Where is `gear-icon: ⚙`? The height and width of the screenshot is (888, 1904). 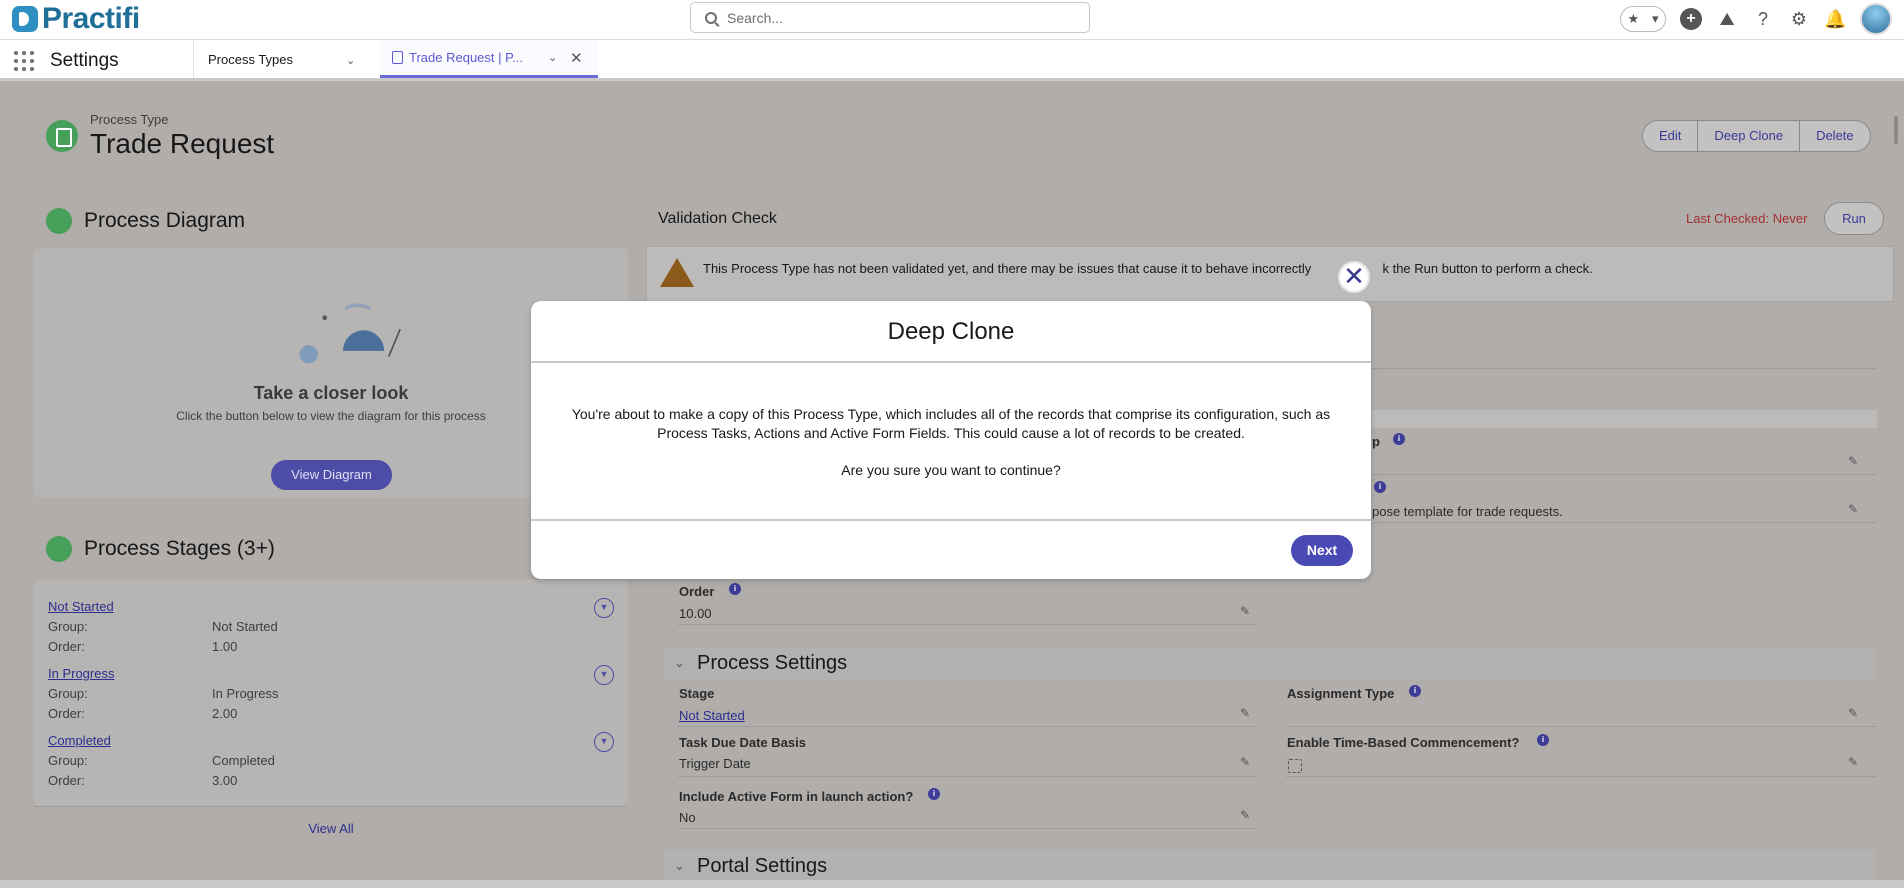 gear-icon: ⚙ is located at coordinates (1799, 19).